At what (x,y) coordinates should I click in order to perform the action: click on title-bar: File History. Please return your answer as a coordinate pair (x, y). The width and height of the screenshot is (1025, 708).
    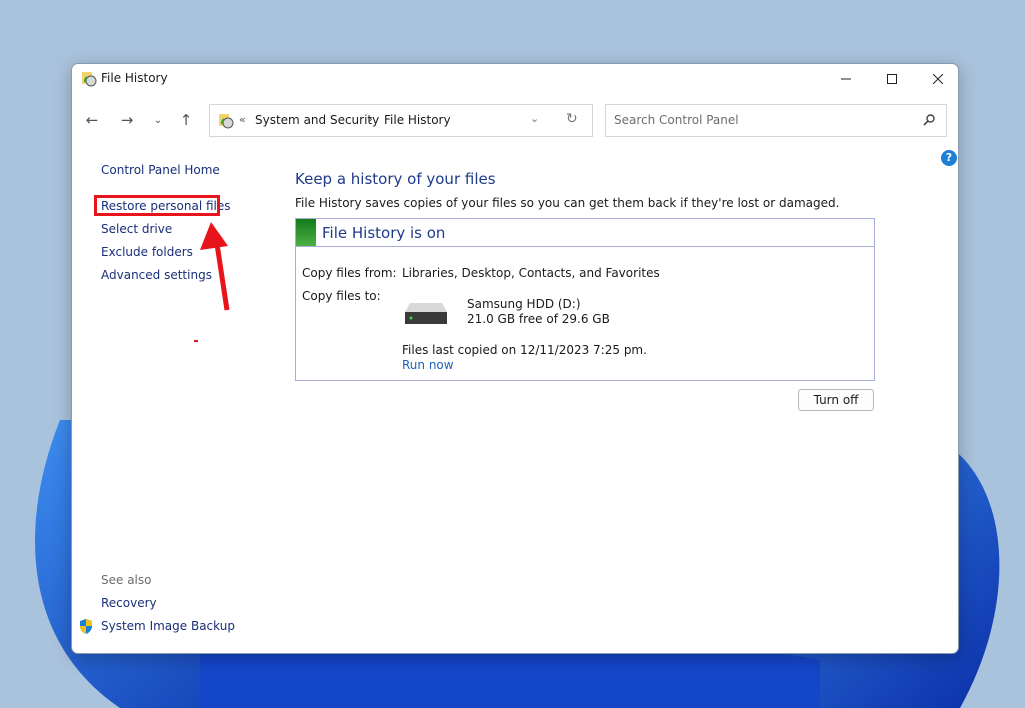
    Looking at the image, I should click on (515, 79).